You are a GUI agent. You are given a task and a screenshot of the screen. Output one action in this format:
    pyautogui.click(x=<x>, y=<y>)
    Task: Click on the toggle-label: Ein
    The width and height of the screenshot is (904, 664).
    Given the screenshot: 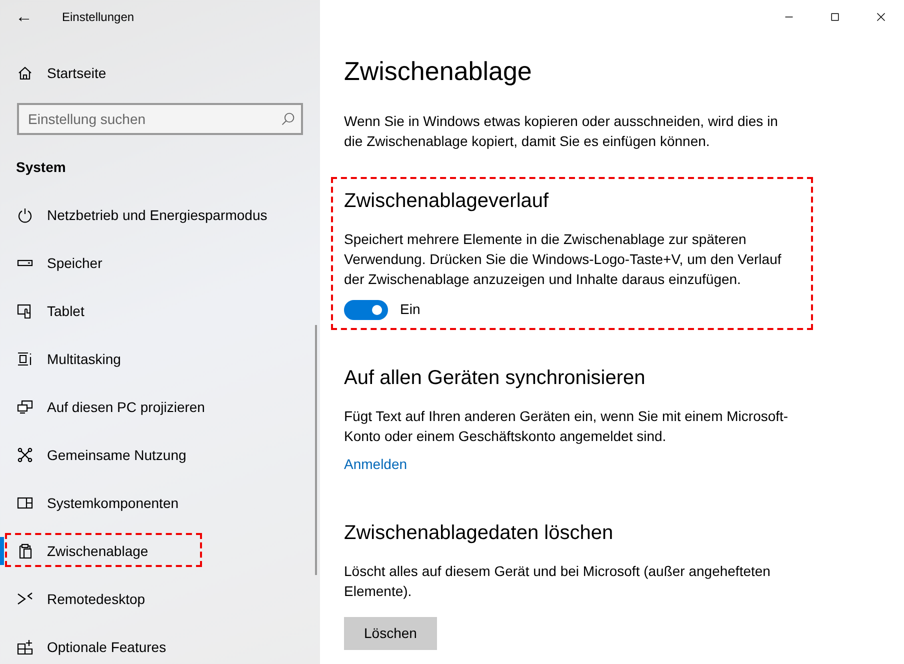 What is the action you would take?
    pyautogui.click(x=410, y=309)
    